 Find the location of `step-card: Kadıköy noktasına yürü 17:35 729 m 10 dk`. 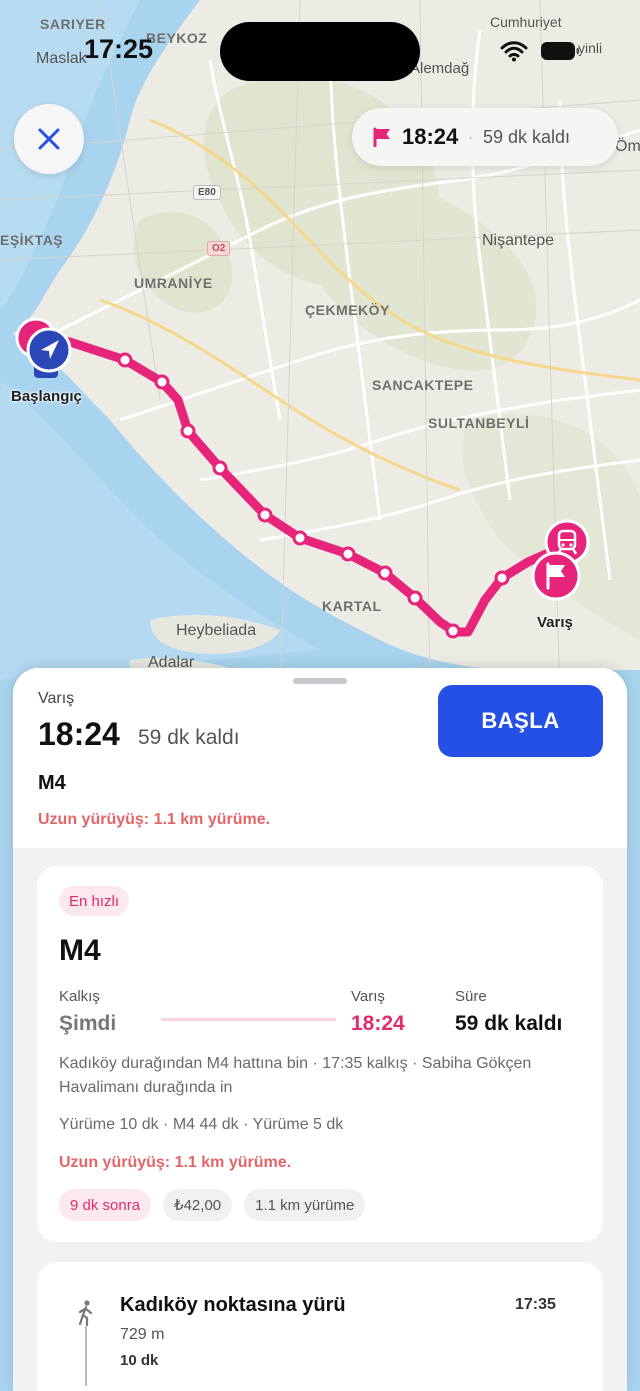

step-card: Kadıköy noktasına yürü 17:35 729 m 10 dk is located at coordinates (320, 1326).